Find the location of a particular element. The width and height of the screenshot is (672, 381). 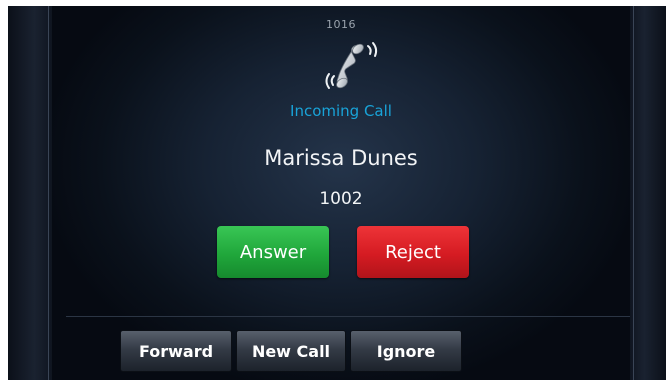

left-bezel is located at coordinates (30, 193).